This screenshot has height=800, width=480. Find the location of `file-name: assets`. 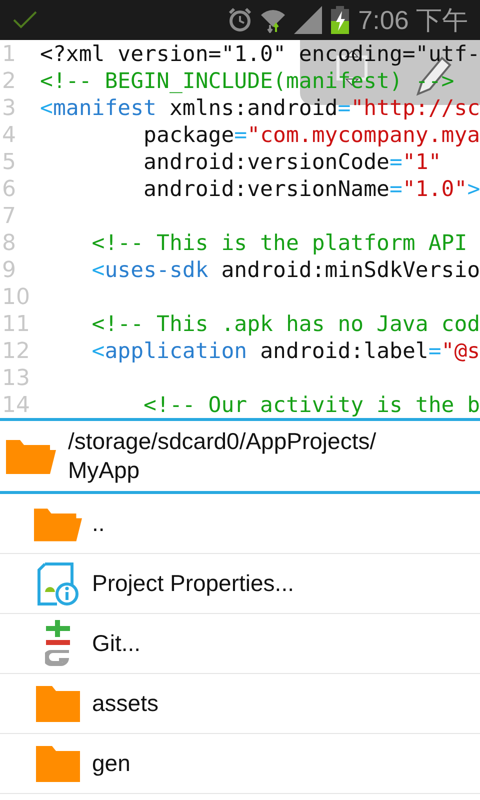

file-name: assets is located at coordinates (125, 703).